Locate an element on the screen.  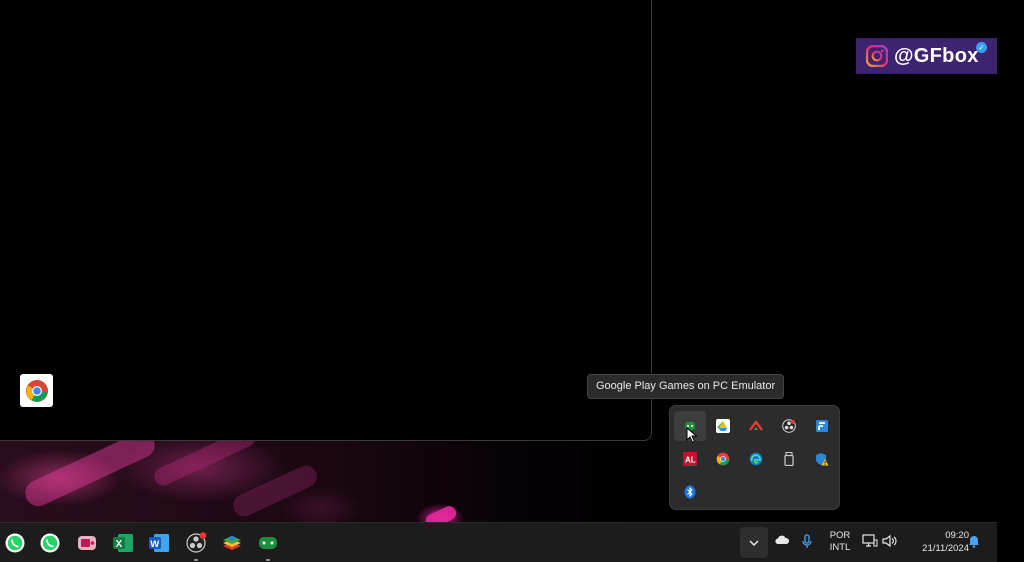
tray-item-google-drive is located at coordinates (723, 426).